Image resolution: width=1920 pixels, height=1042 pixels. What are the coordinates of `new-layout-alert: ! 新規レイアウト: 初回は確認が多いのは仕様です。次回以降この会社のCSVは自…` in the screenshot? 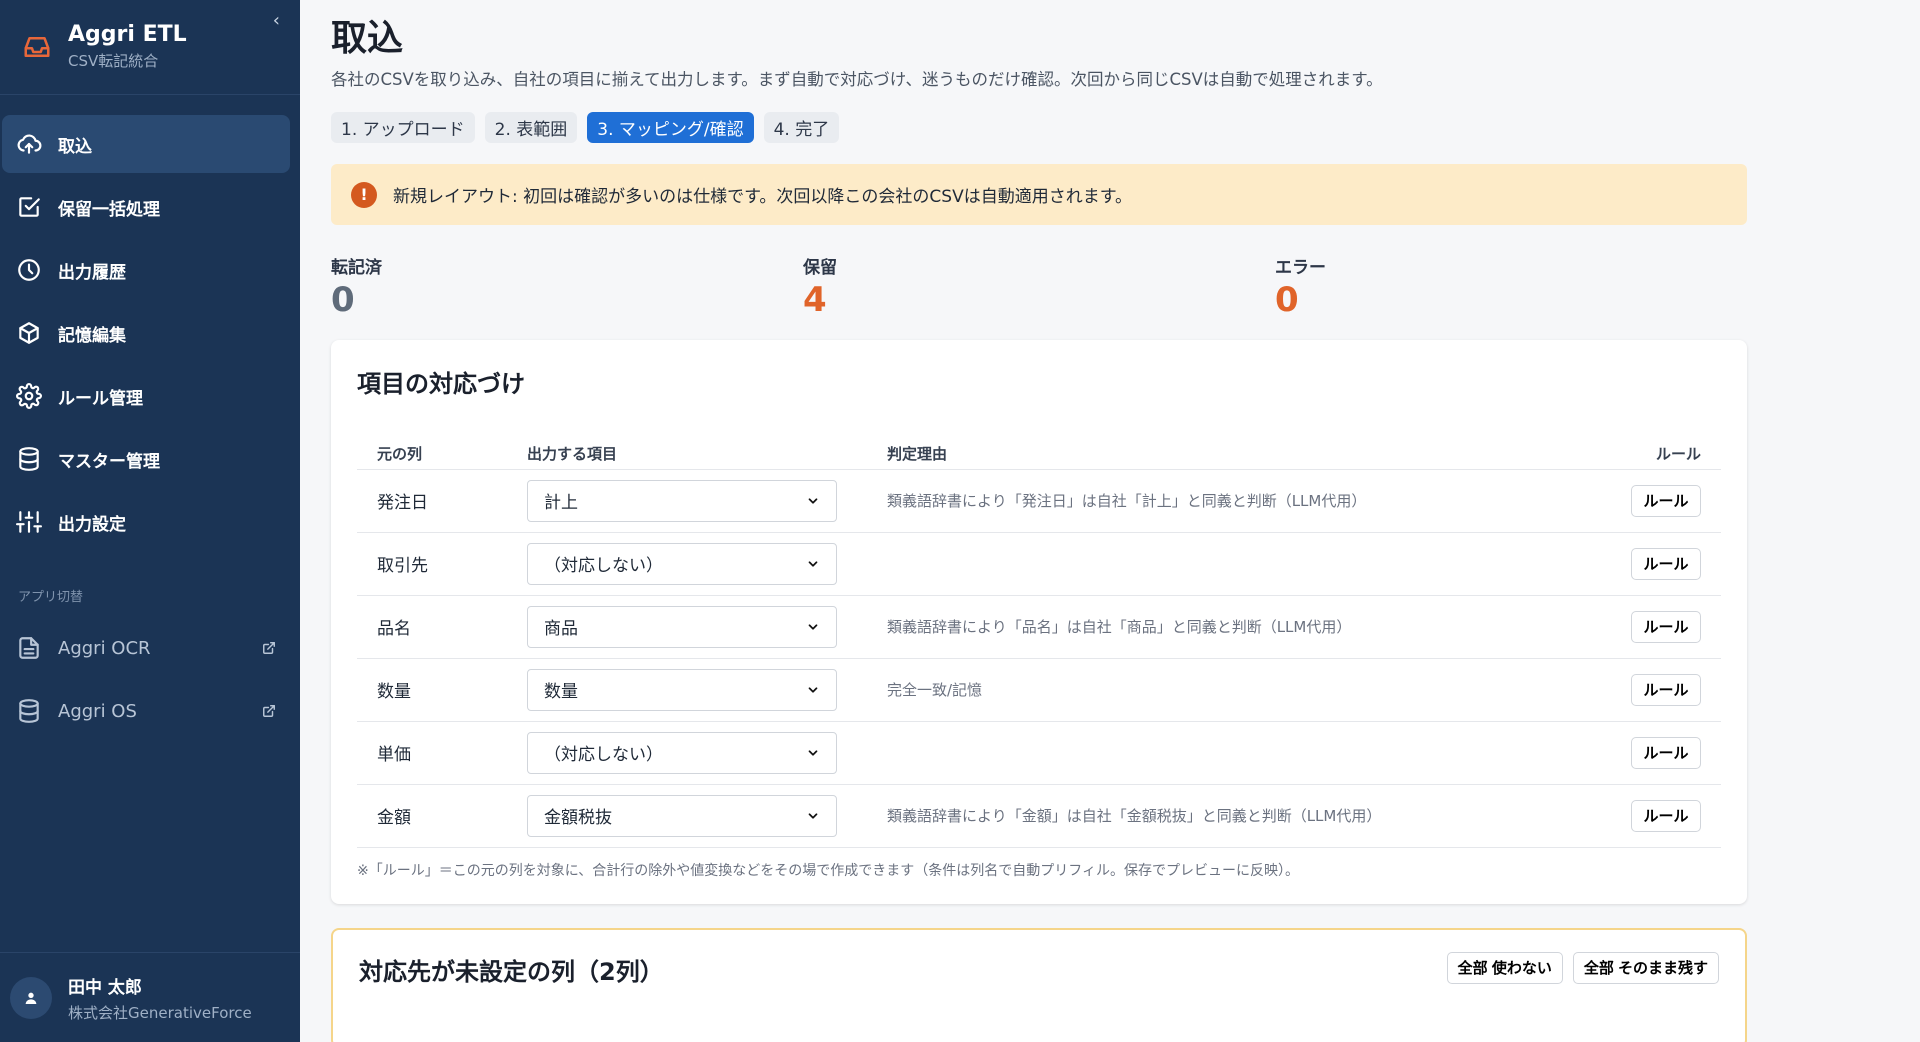 It's located at (1039, 194).